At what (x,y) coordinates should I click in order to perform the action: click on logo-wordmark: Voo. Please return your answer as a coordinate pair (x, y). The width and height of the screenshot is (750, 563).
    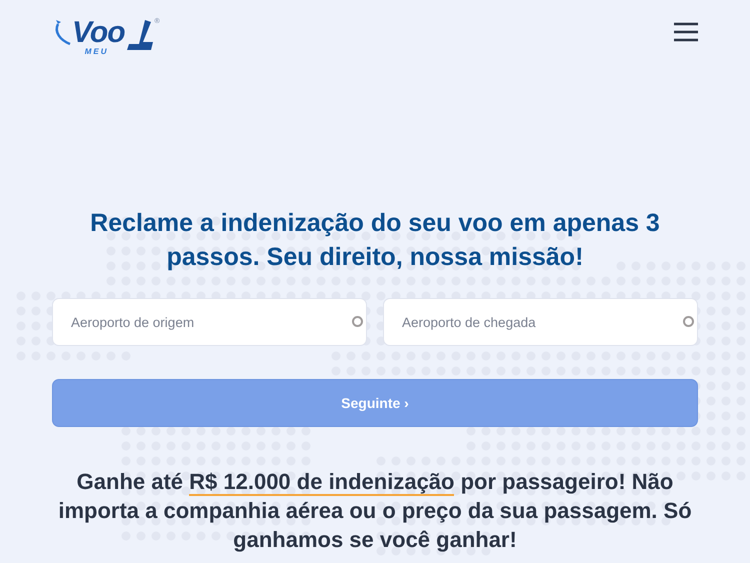
    Looking at the image, I should click on (98, 33).